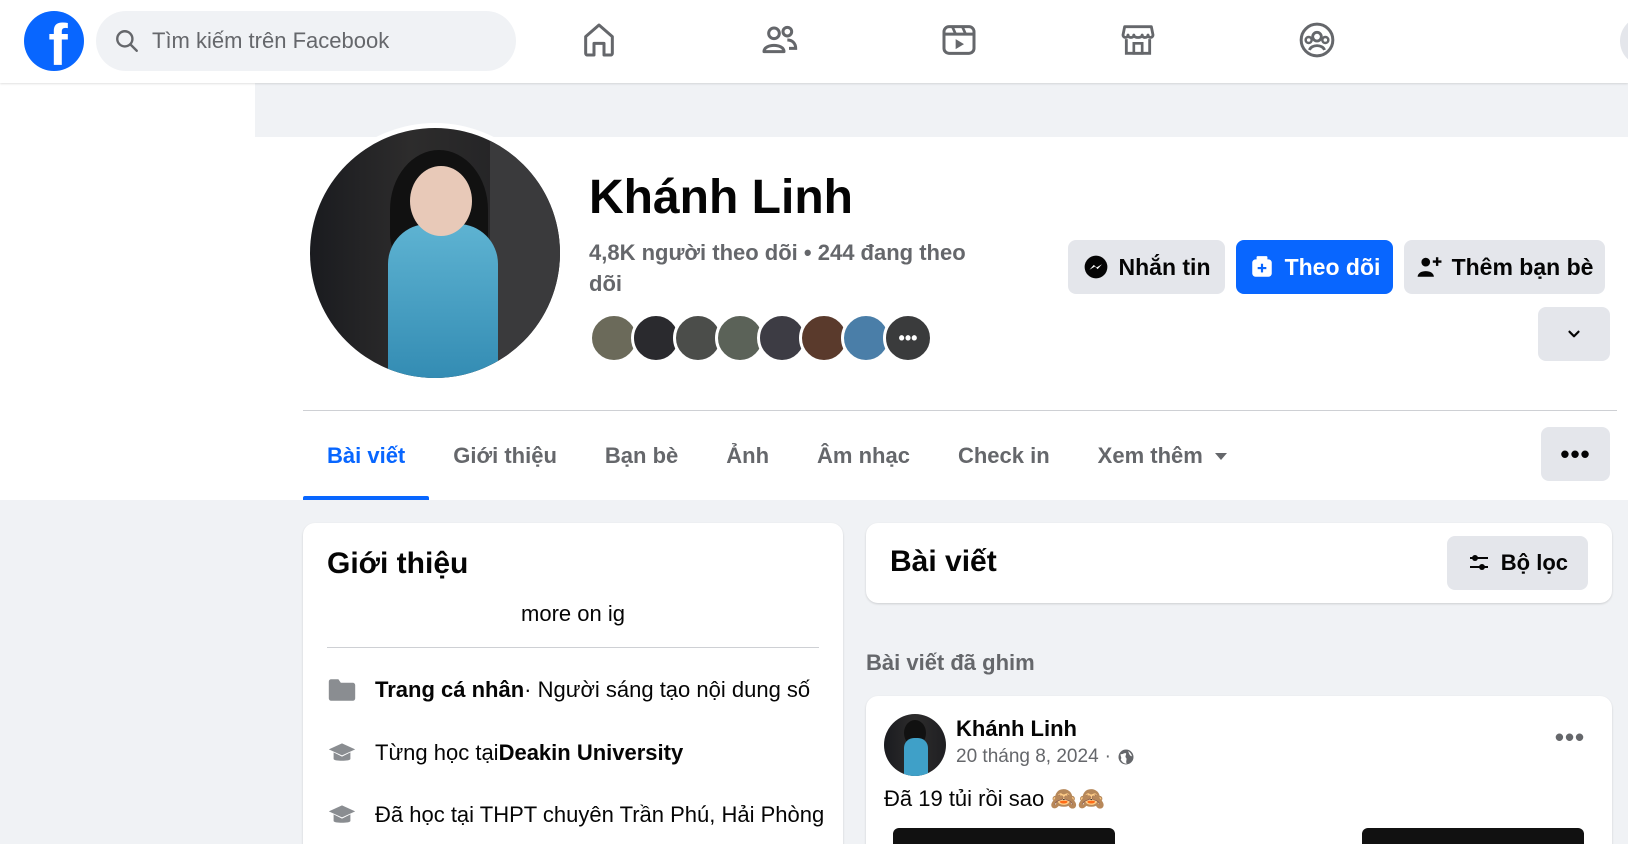 This screenshot has height=844, width=1628. I want to click on home-icon, so click(599, 40).